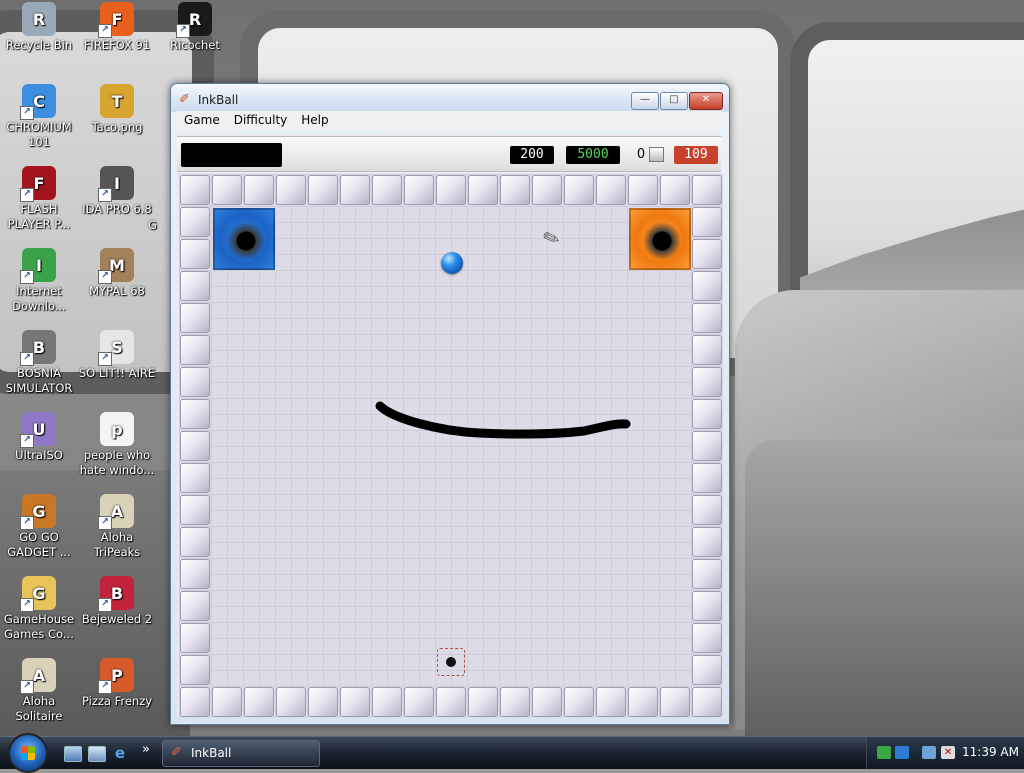 The width and height of the screenshot is (1024, 773). Describe the element at coordinates (117, 291) in the screenshot. I see `desktop-icon-label: MYPAL 68` at that location.